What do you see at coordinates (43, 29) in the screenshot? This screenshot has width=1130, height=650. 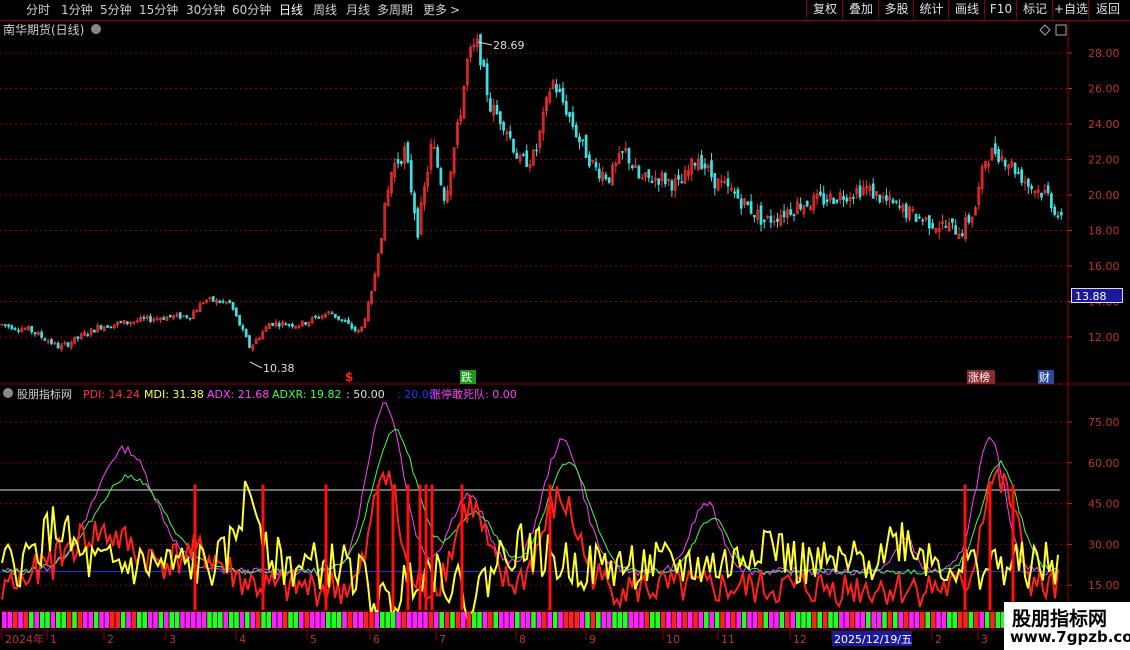 I see `chart-title: 南华期货(日线)` at bounding box center [43, 29].